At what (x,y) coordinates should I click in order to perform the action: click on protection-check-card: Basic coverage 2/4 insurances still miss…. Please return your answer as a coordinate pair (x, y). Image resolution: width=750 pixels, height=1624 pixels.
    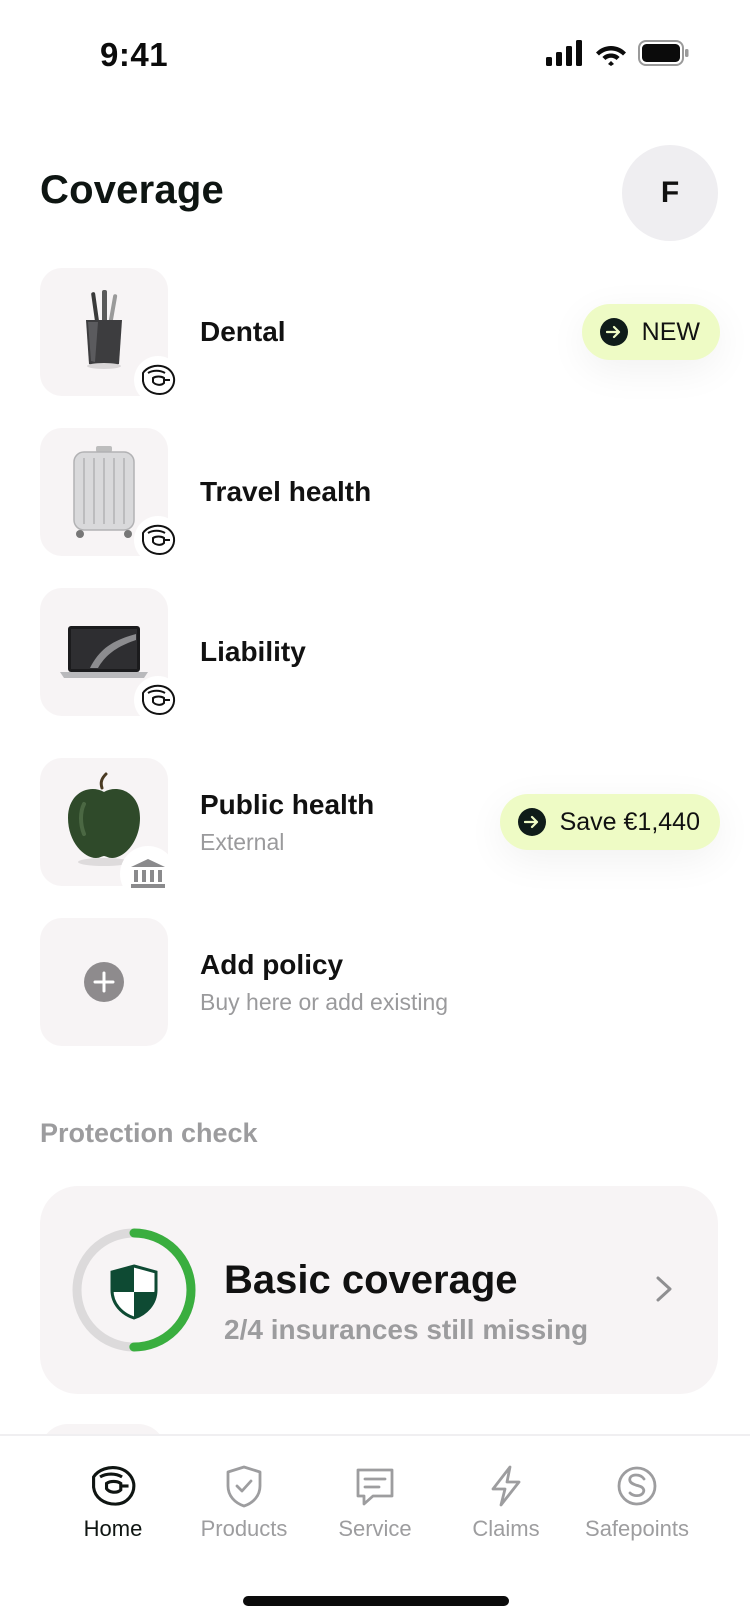
    Looking at the image, I should click on (379, 1290).